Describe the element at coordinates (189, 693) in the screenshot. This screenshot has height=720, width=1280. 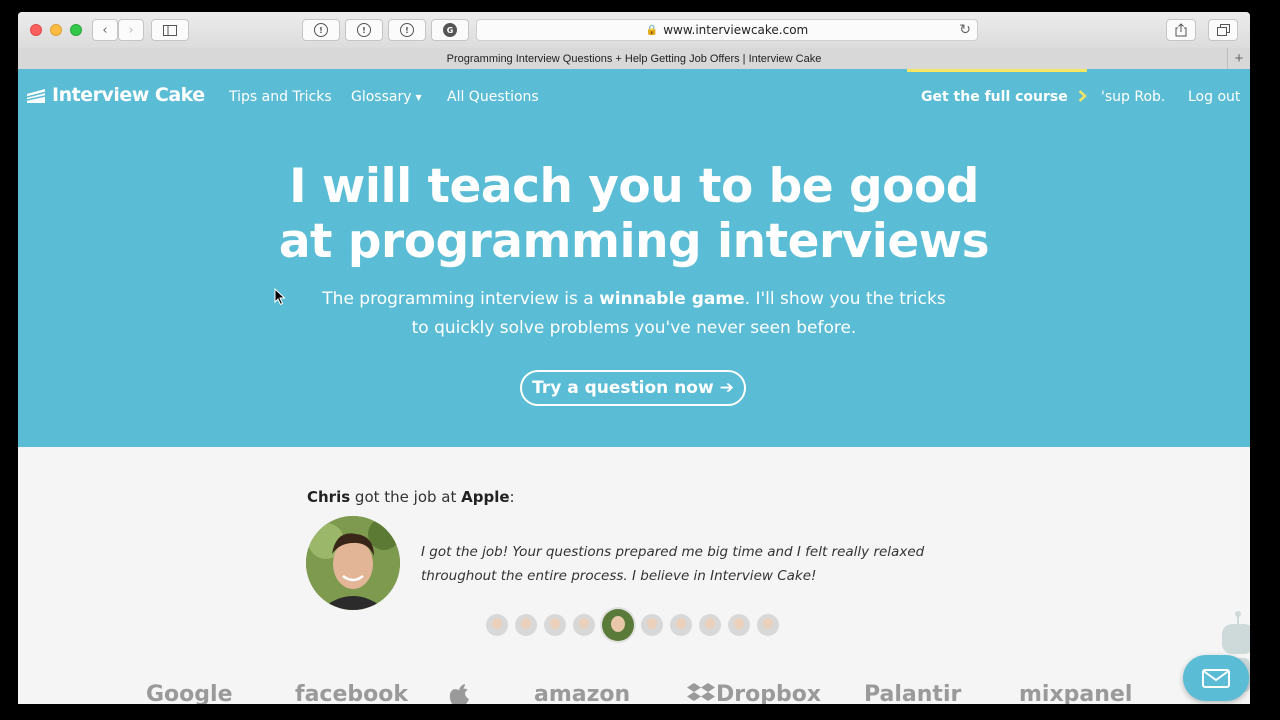
I see `logo-google: Google` at that location.